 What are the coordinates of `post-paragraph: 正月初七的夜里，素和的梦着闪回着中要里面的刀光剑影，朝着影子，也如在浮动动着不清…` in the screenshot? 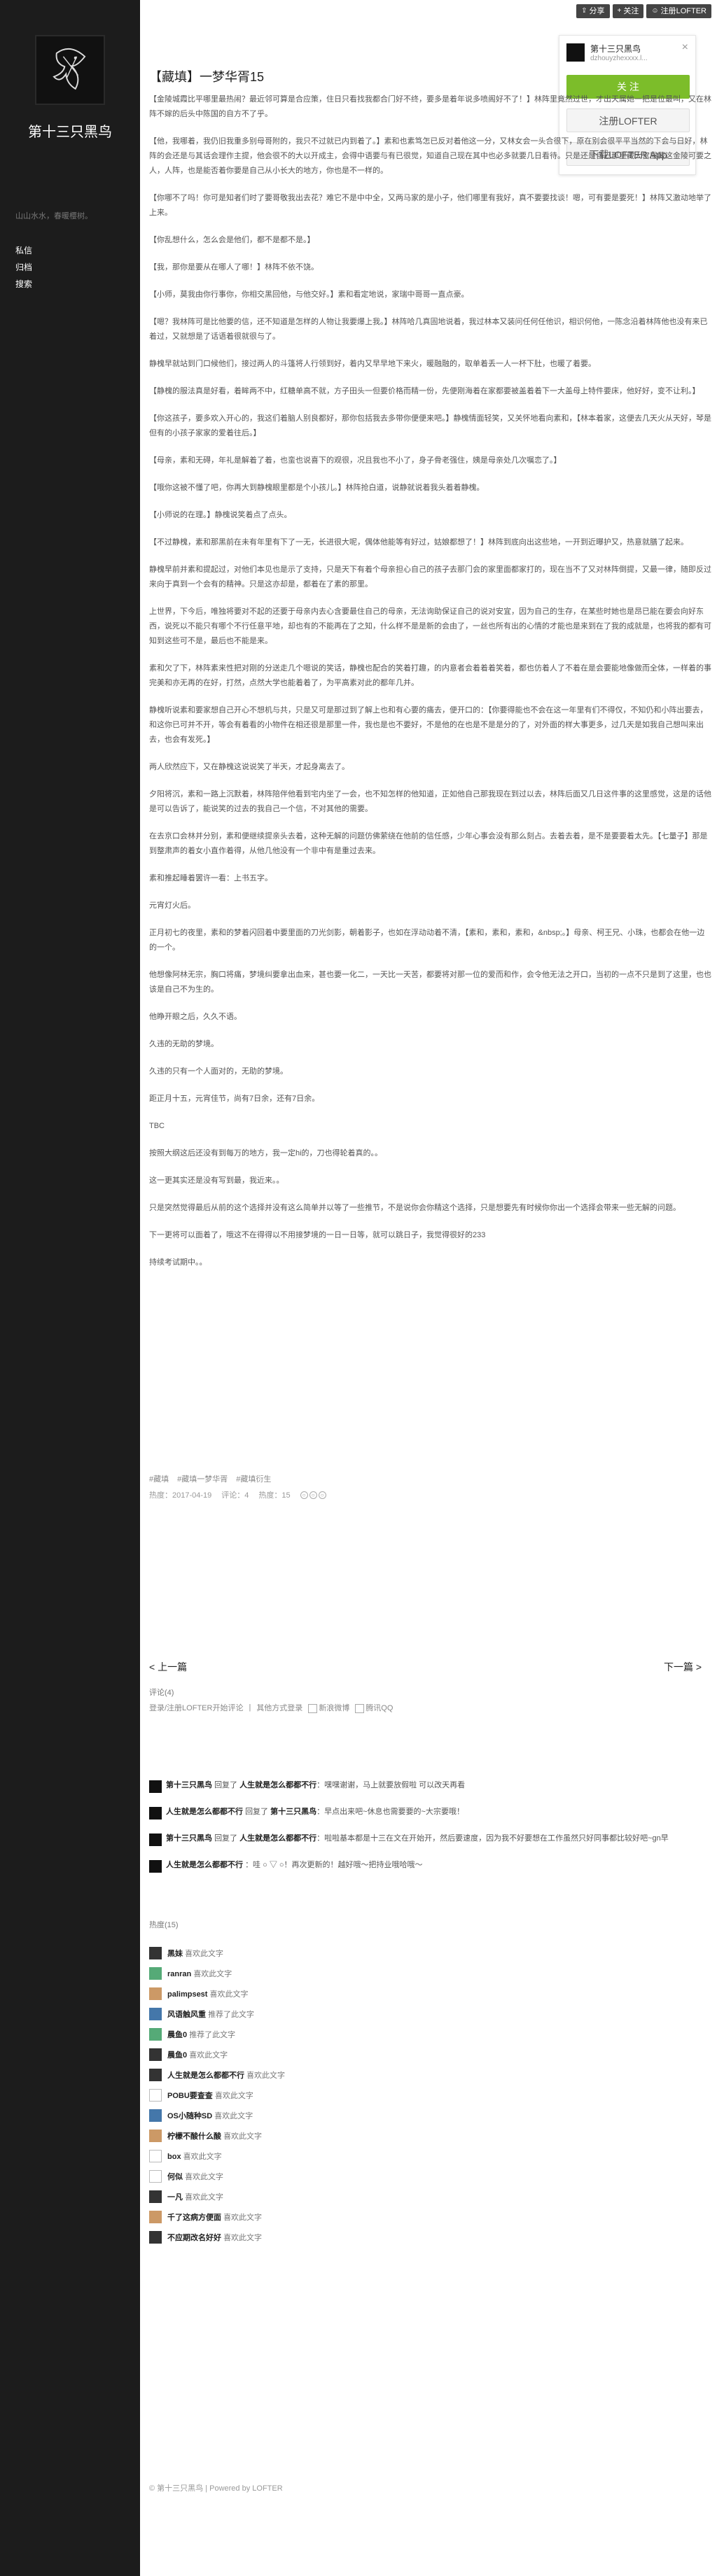 It's located at (427, 940).